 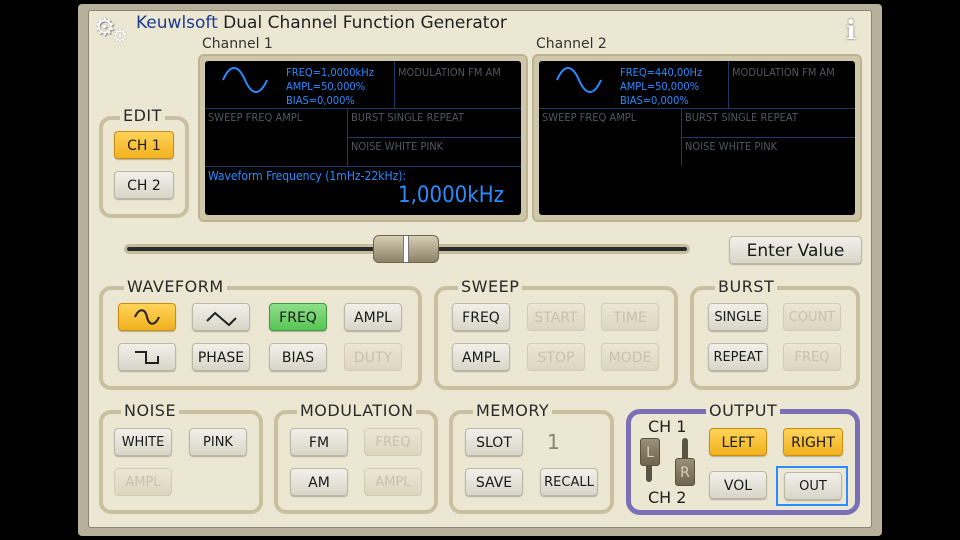 What do you see at coordinates (556, 317) in the screenshot?
I see `sweep-start-button: START` at bounding box center [556, 317].